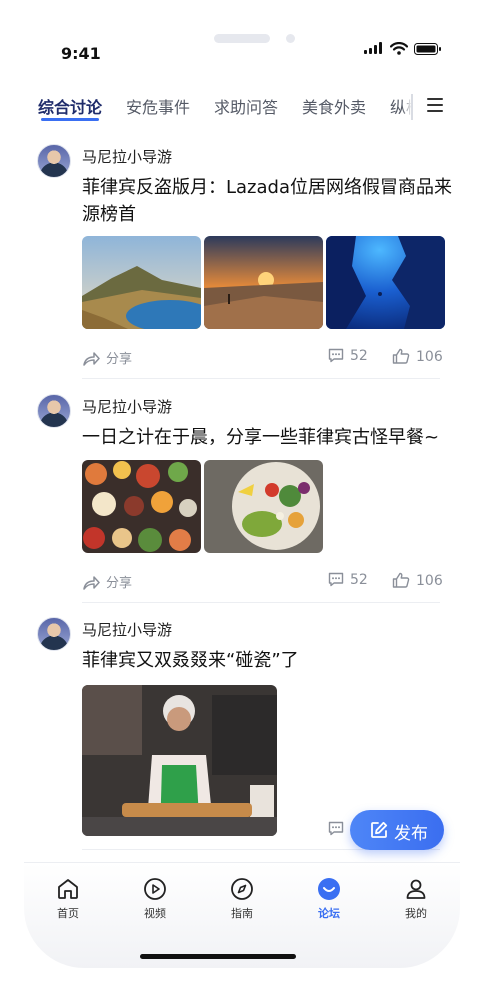  What do you see at coordinates (242, 889) in the screenshot?
I see `compass-icon` at bounding box center [242, 889].